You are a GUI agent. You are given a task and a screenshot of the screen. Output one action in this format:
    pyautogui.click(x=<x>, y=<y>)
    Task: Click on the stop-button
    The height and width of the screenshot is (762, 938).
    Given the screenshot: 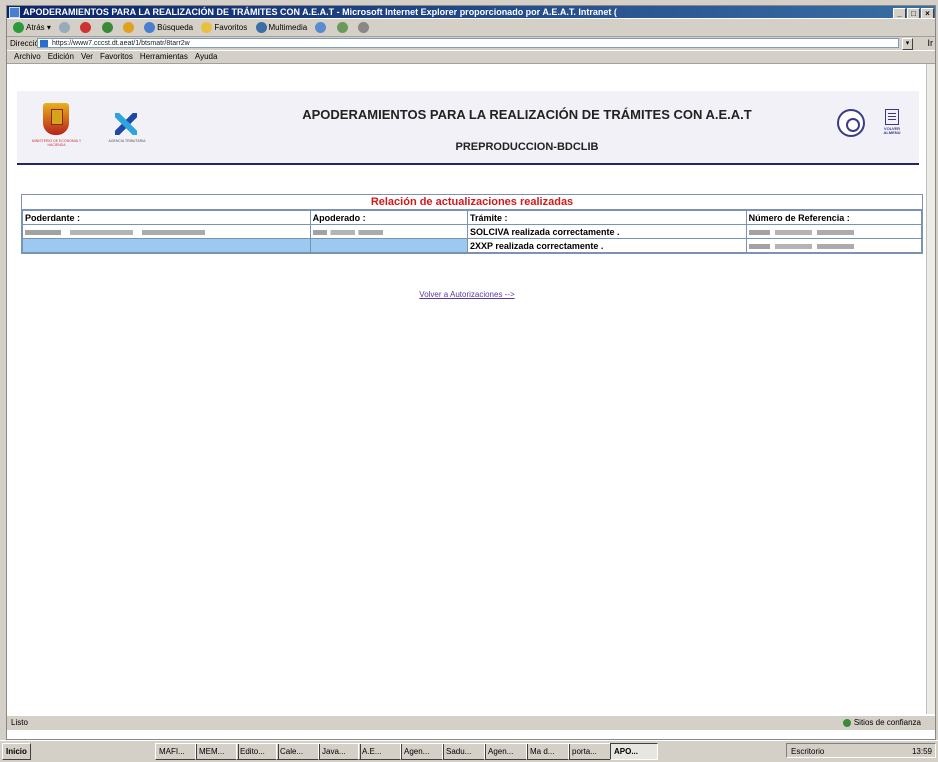 What is the action you would take?
    pyautogui.click(x=86, y=27)
    